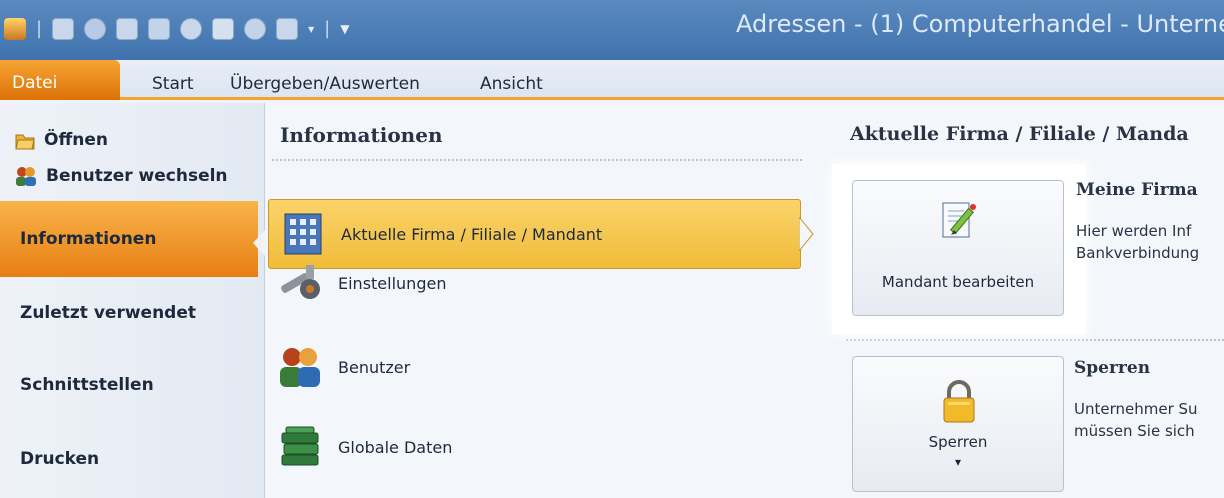 The width and height of the screenshot is (1224, 498). What do you see at coordinates (1134, 231) in the screenshot?
I see `section-desc-line1: Hier werden Inf` at bounding box center [1134, 231].